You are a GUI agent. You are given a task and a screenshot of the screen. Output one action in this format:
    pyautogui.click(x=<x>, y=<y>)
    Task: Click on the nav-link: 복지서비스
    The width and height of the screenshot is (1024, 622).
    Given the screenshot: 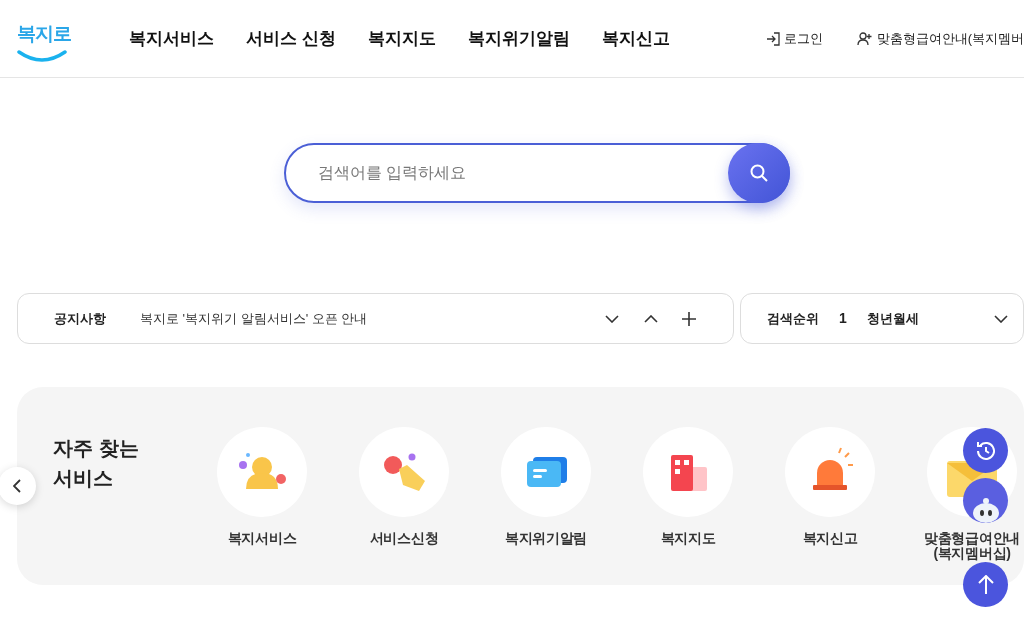 What is the action you would take?
    pyautogui.click(x=171, y=38)
    